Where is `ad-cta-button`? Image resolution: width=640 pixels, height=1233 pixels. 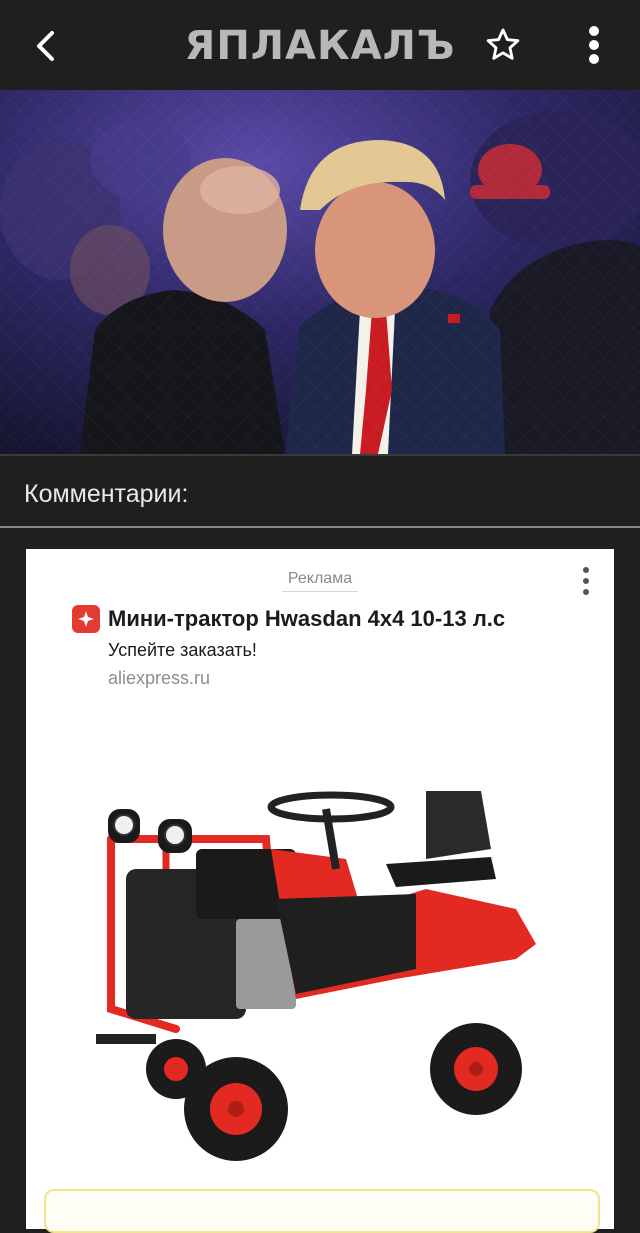
ad-cta-button is located at coordinates (322, 1211).